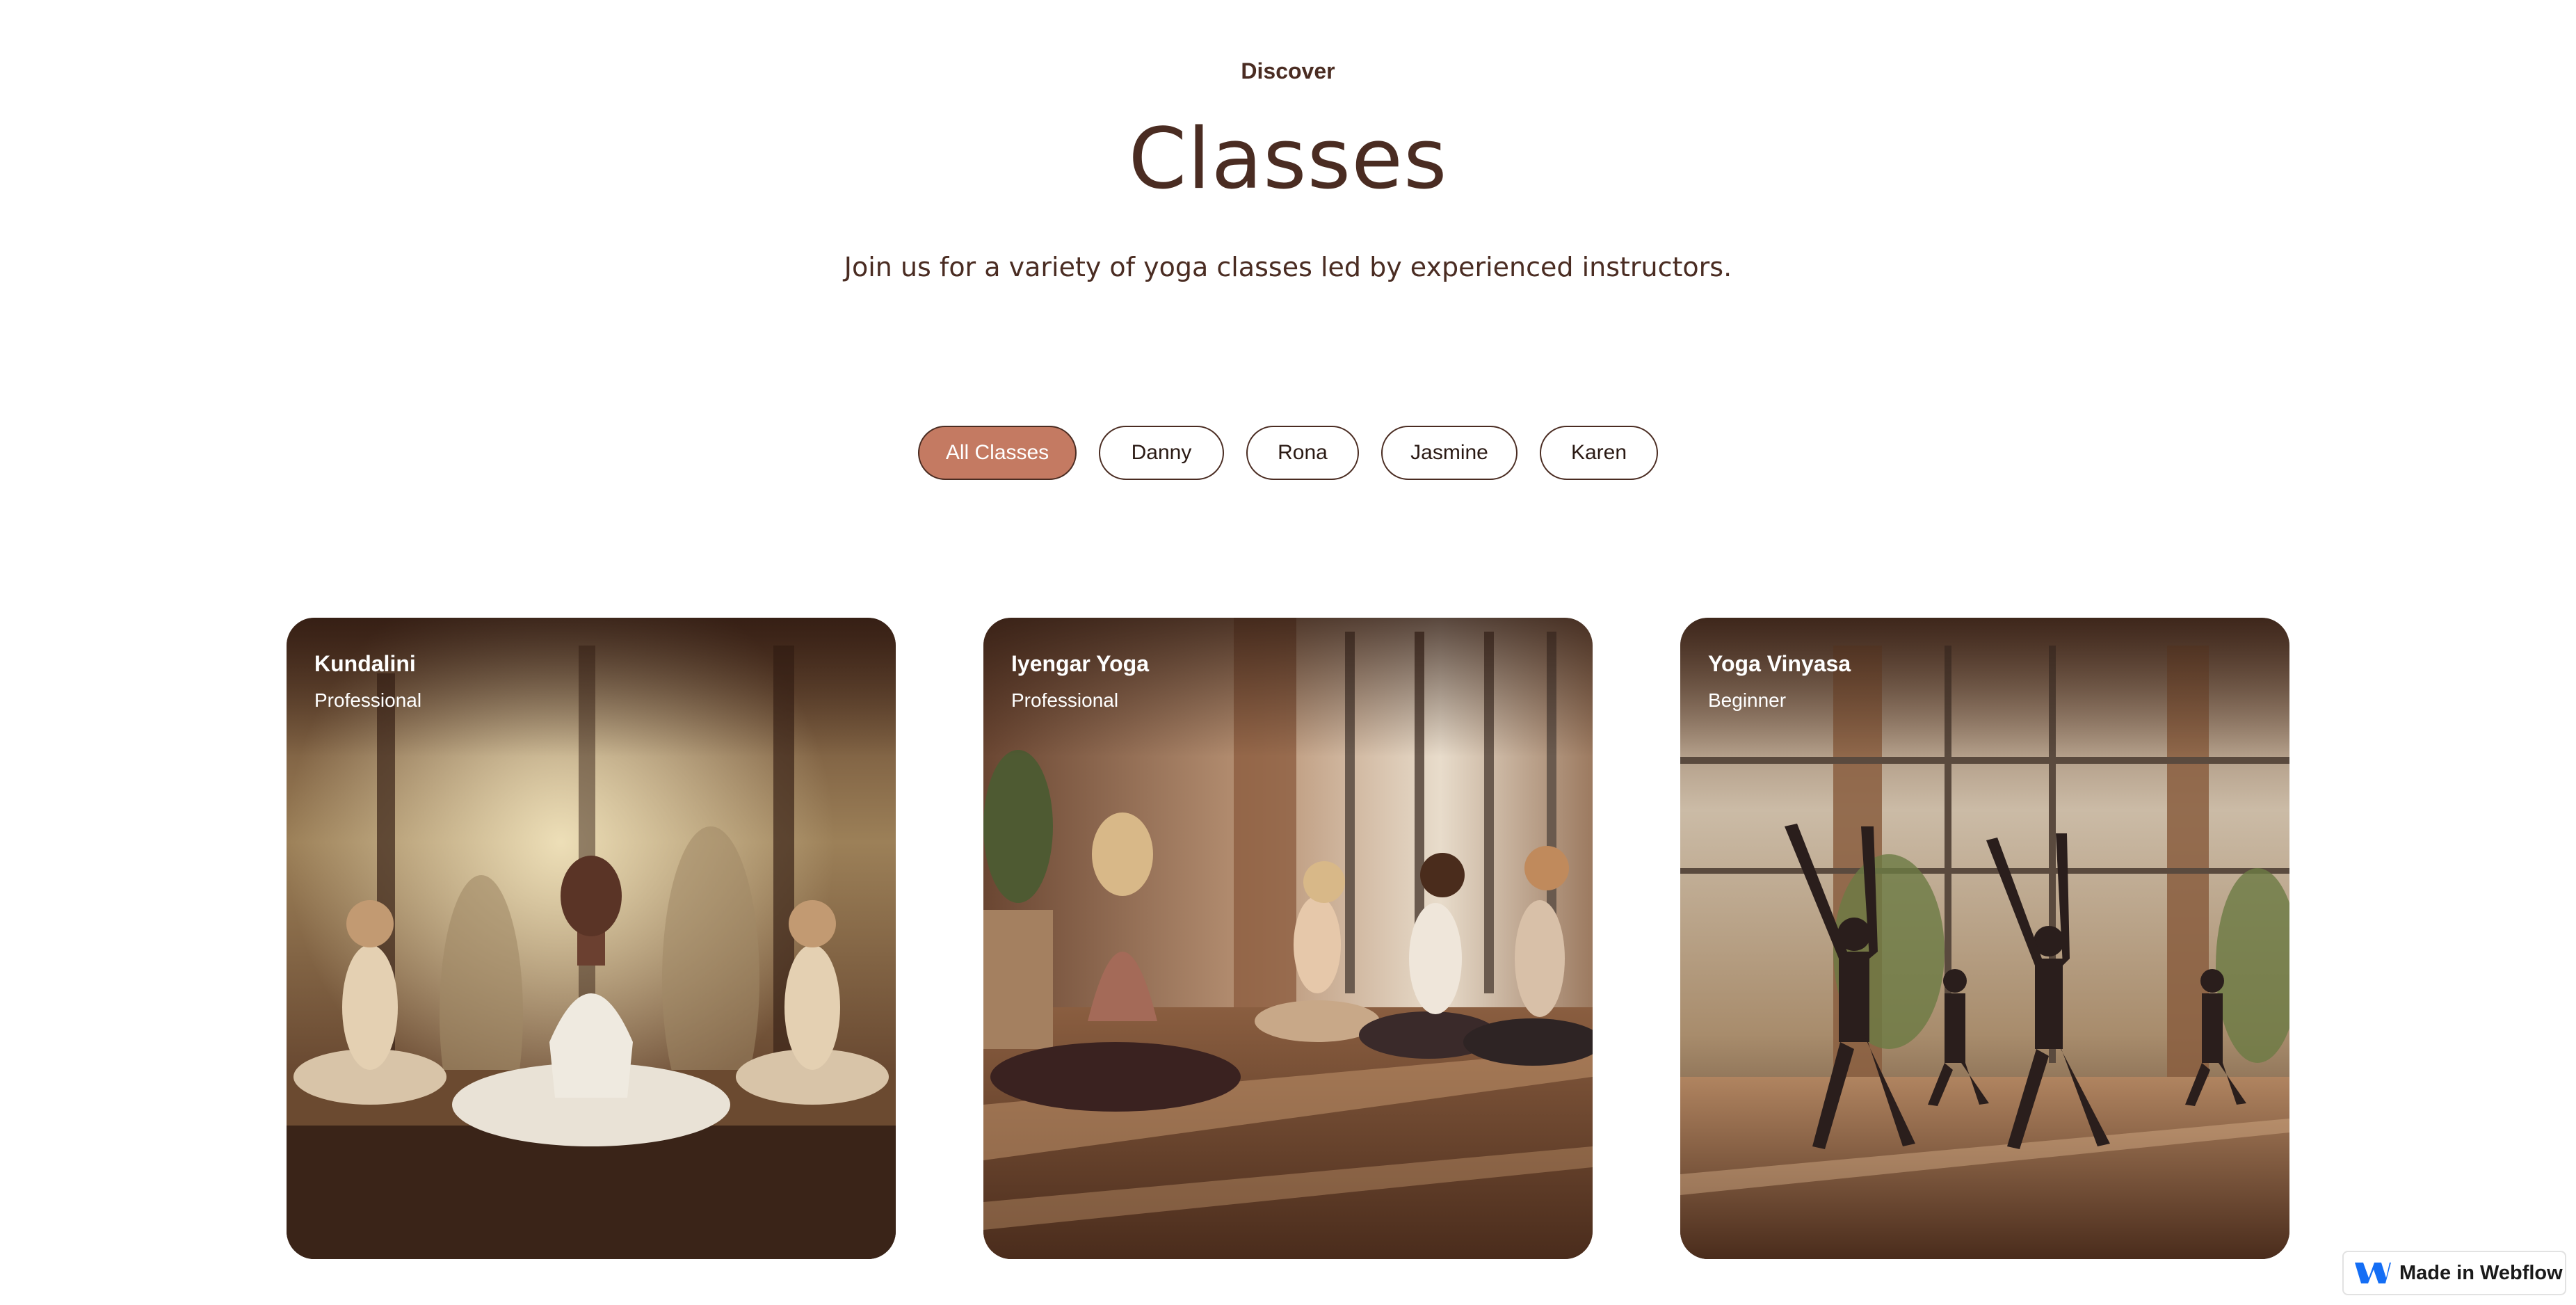 This screenshot has width=2576, height=1305. What do you see at coordinates (365, 663) in the screenshot?
I see `card-title: Kundalini` at bounding box center [365, 663].